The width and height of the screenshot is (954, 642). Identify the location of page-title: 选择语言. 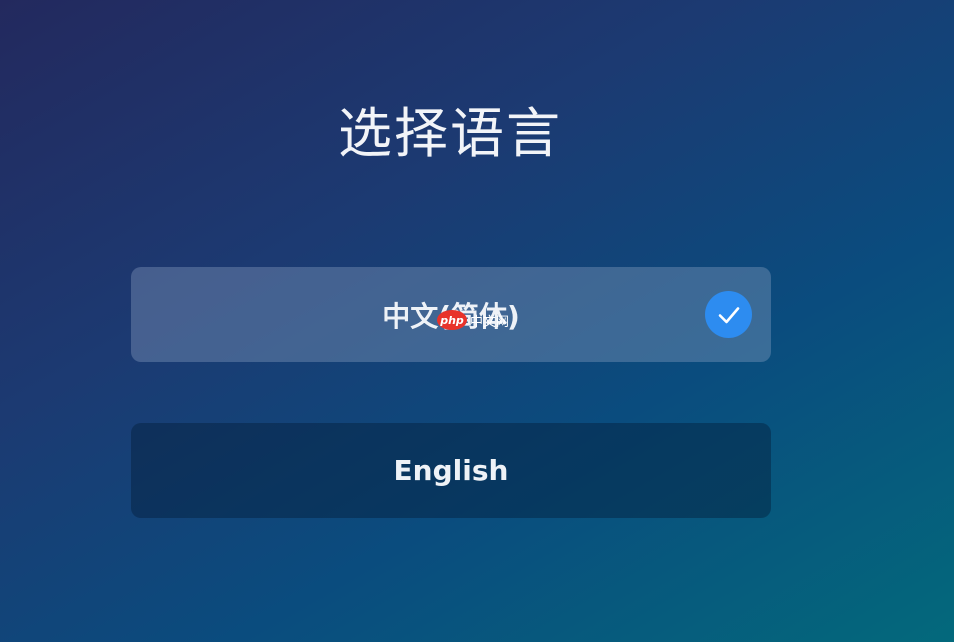
(450, 133).